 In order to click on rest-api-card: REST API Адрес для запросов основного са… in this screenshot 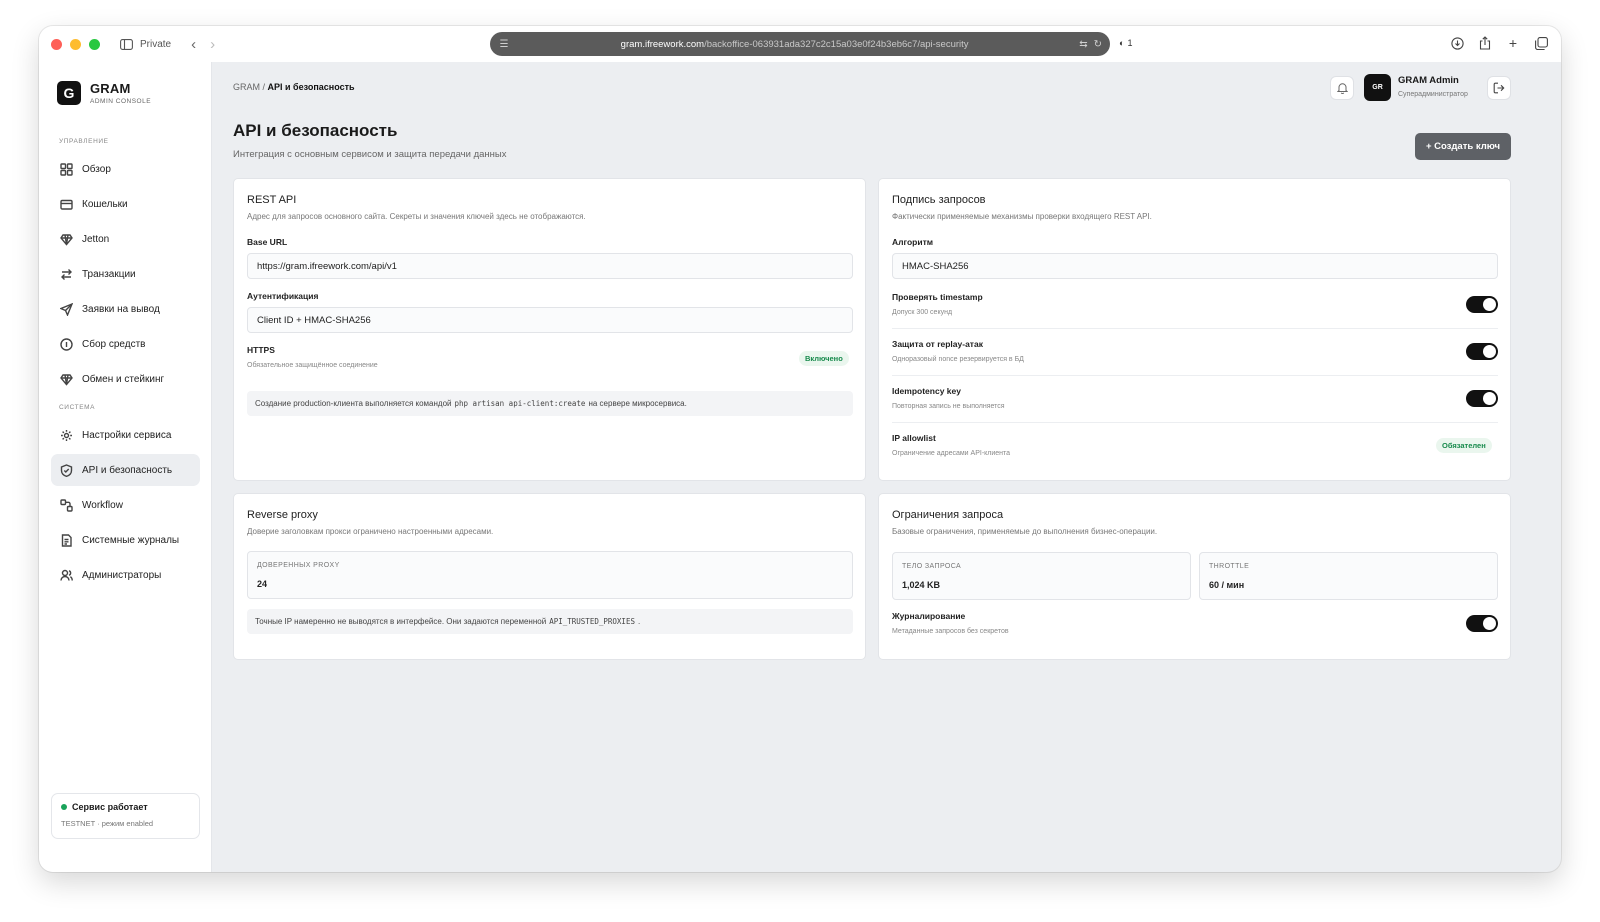, I will do `click(549, 329)`.